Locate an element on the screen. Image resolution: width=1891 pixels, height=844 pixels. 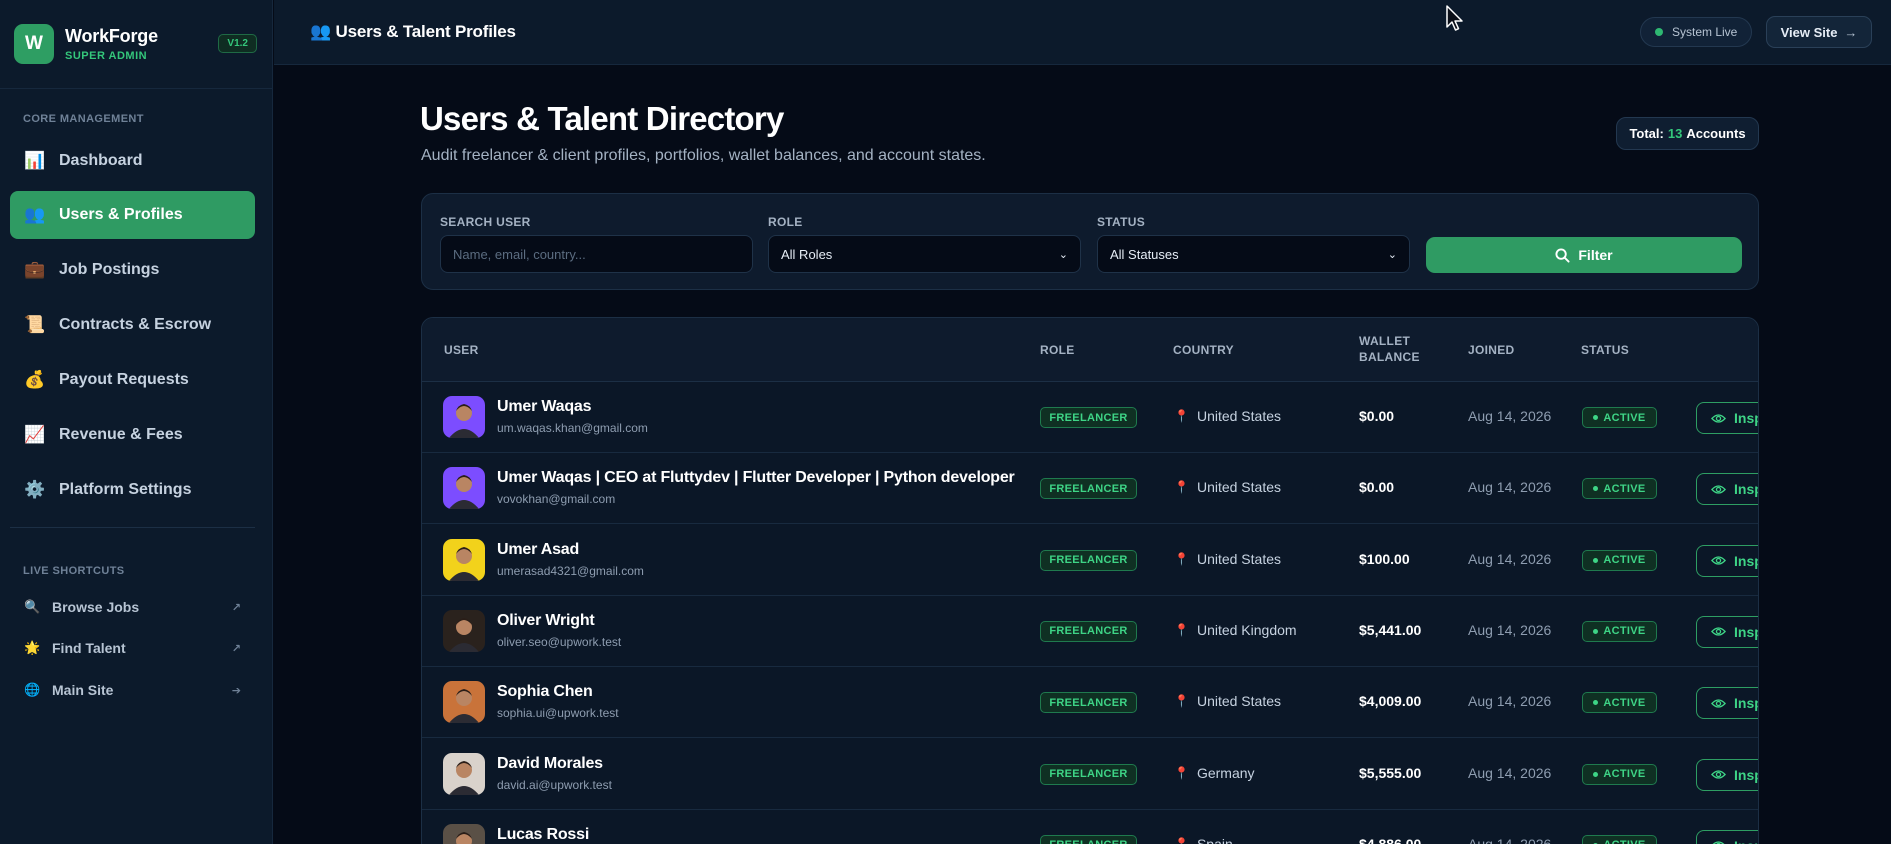
user-name: Umer Waqas is located at coordinates (544, 407).